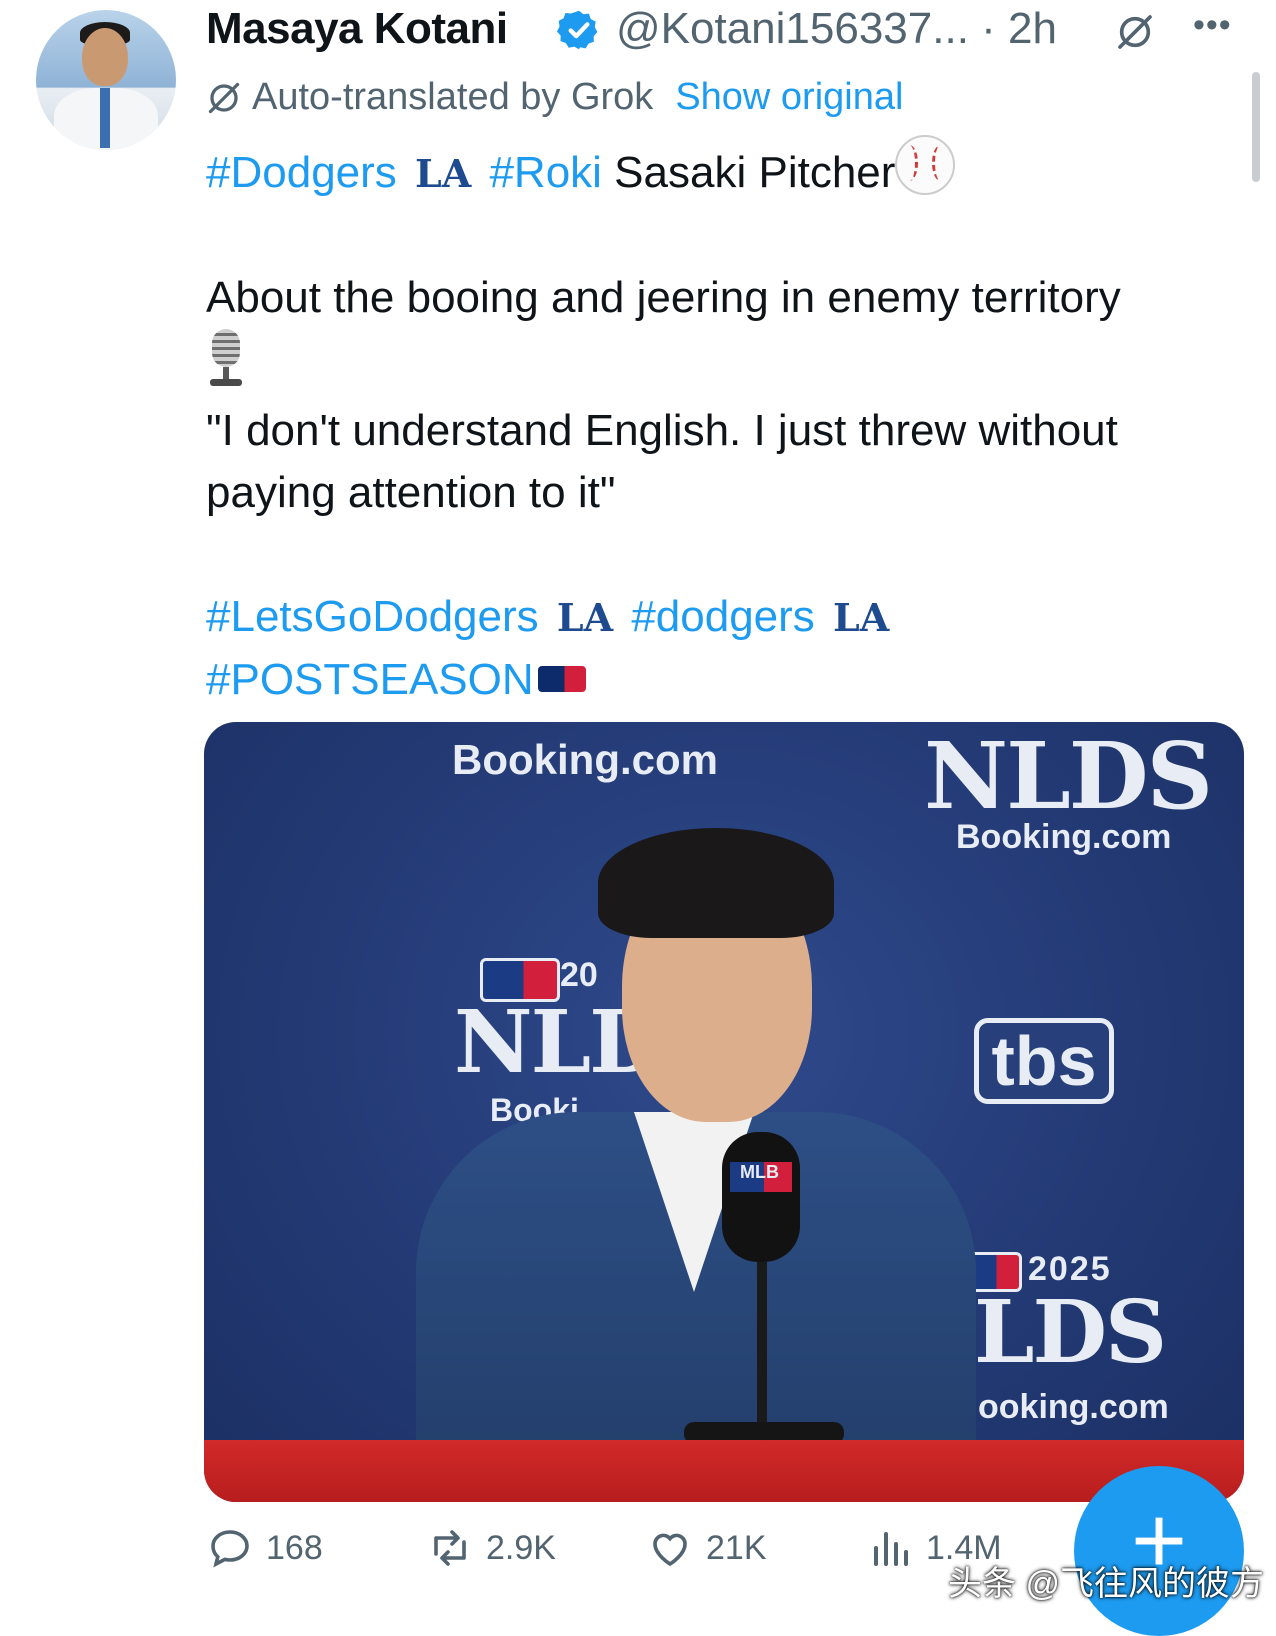 This screenshot has height=1636, width=1276. I want to click on timestamp: 2h, so click(1032, 28).